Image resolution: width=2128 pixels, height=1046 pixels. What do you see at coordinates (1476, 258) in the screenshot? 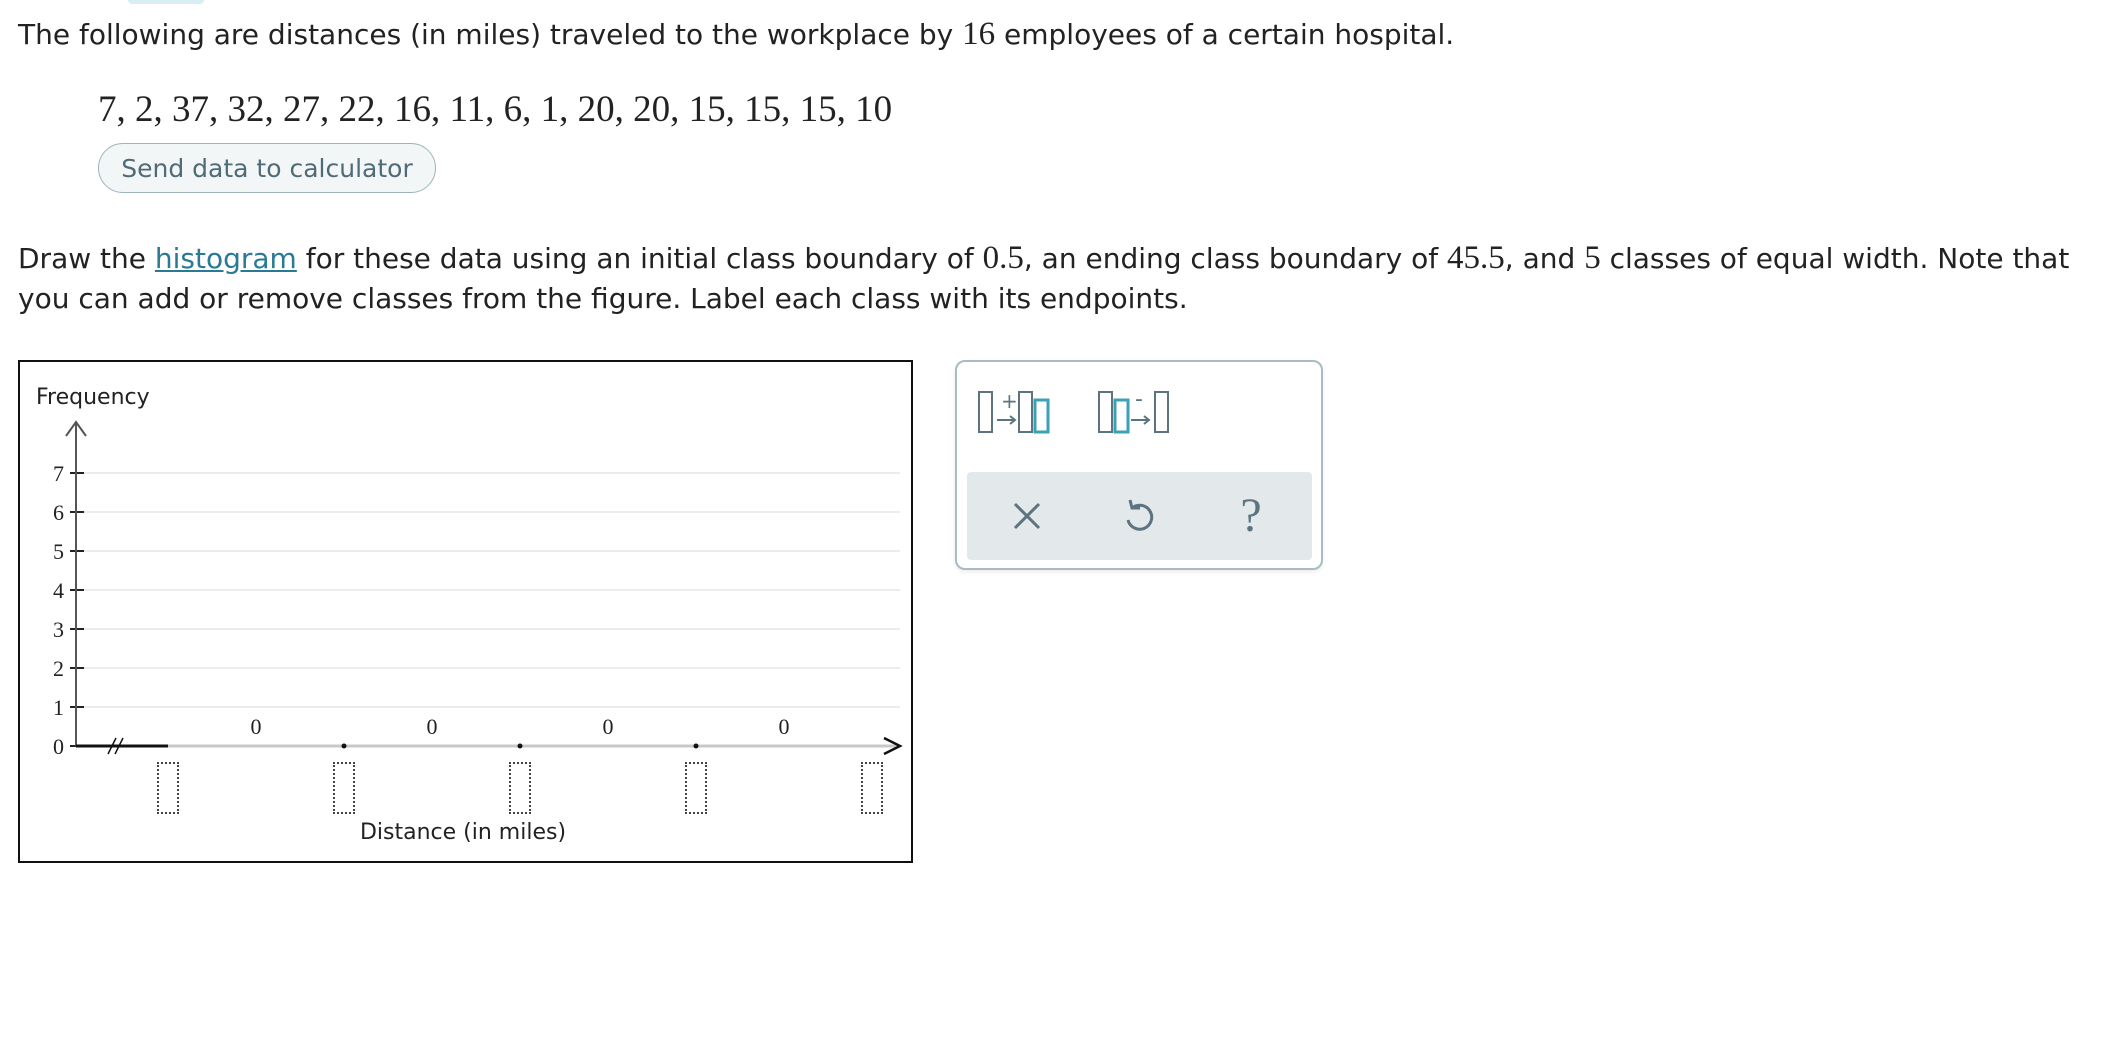
I see `ending-boundary: 45.5` at bounding box center [1476, 258].